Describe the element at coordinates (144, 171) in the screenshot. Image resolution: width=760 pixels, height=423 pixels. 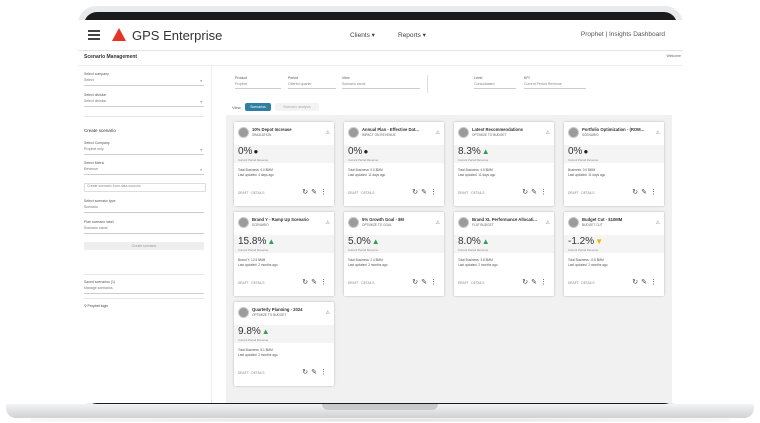
I see `field-b-select: Revenue ▾` at that location.